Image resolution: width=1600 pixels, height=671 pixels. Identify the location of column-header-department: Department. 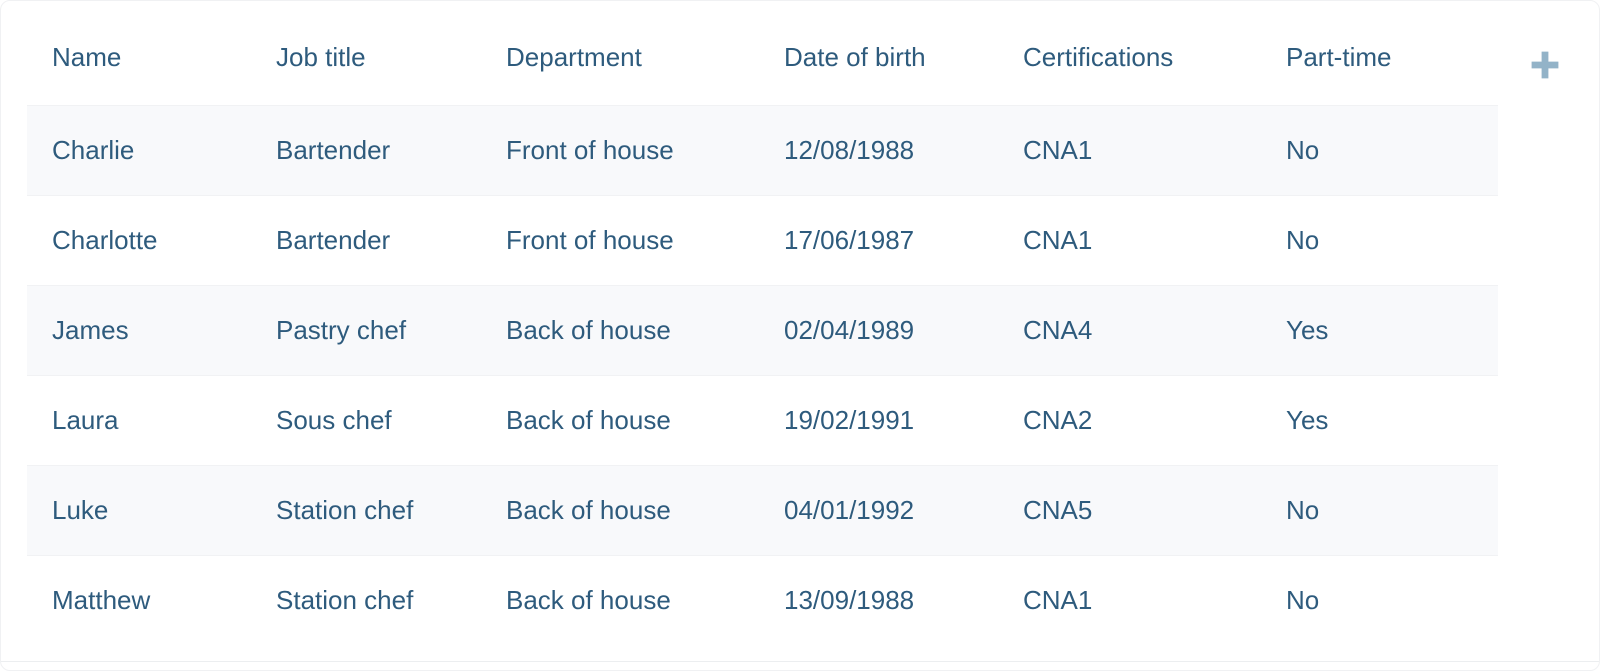
(620, 57).